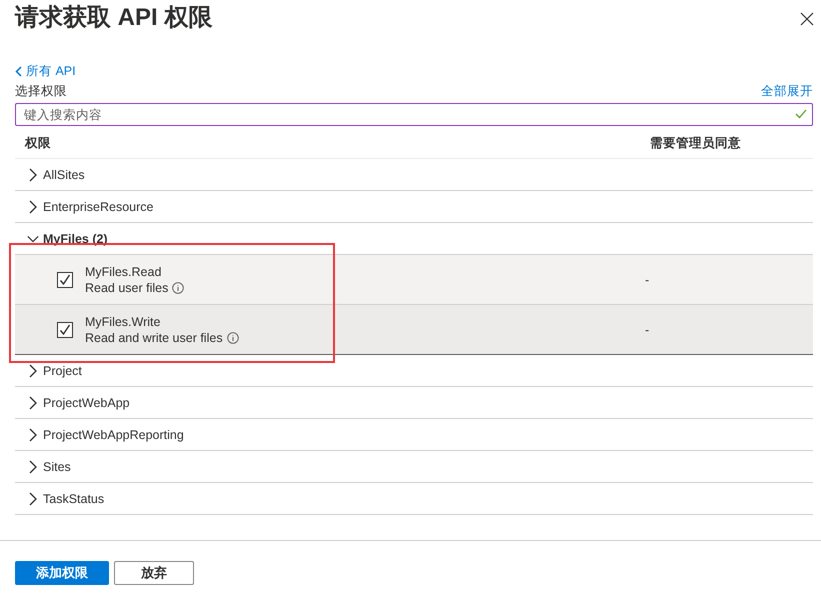 The image size is (821, 599). Describe the element at coordinates (86, 403) in the screenshot. I see `permission-group-name: ProjectWebApp` at that location.